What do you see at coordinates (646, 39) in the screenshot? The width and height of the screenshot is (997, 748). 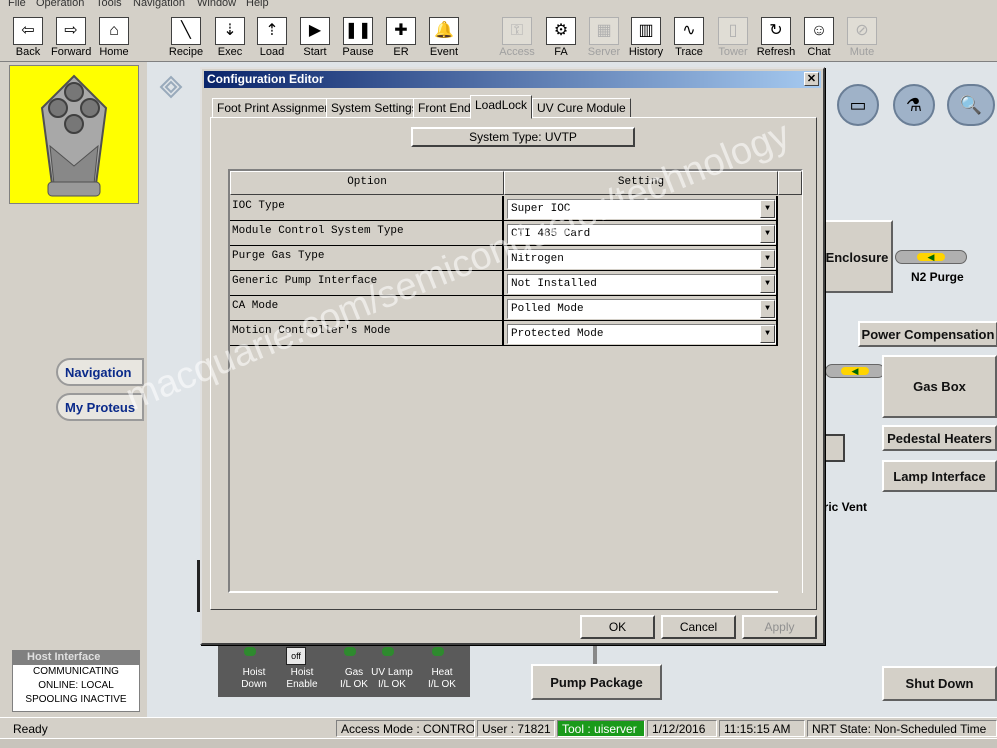 I see `history-button: ▥ History` at bounding box center [646, 39].